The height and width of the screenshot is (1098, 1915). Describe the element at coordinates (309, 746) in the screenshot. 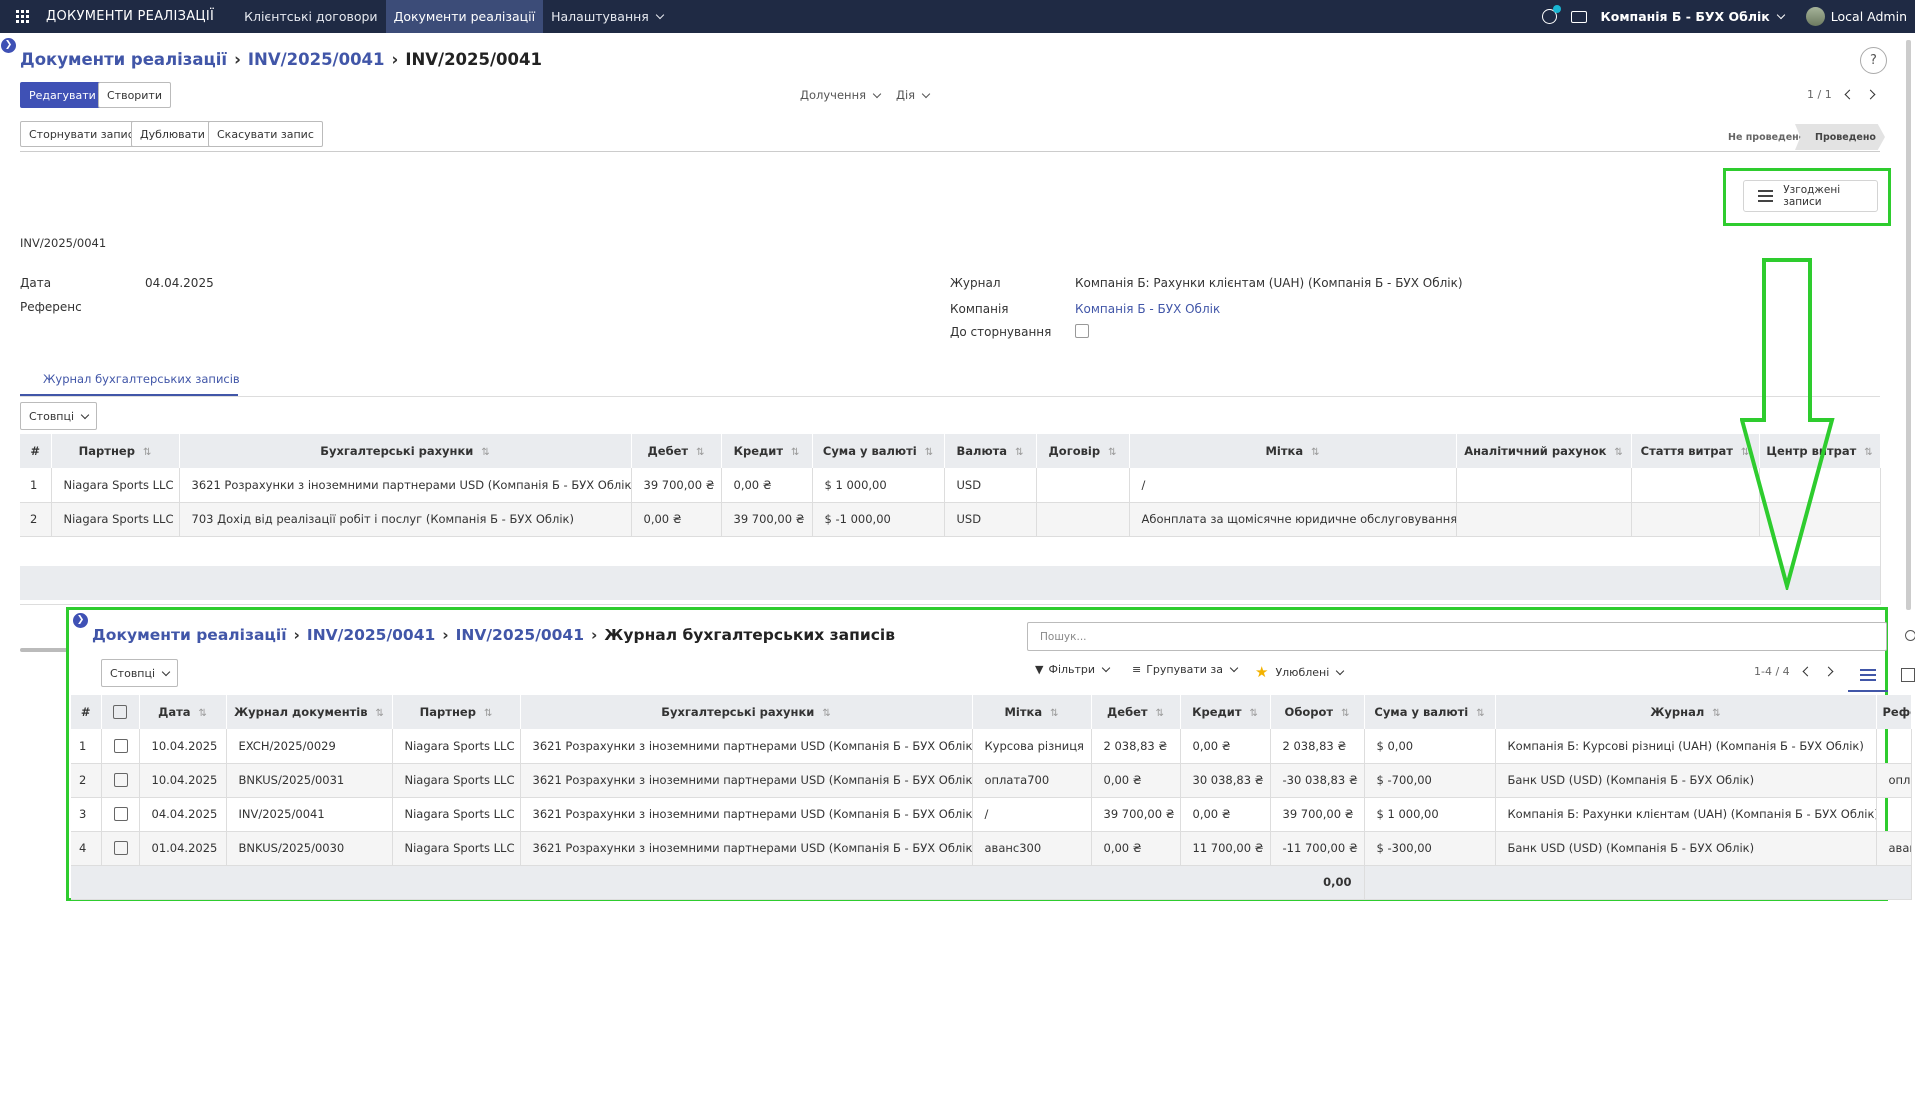

I see `table-cell: EXCH/2025/0029` at that location.